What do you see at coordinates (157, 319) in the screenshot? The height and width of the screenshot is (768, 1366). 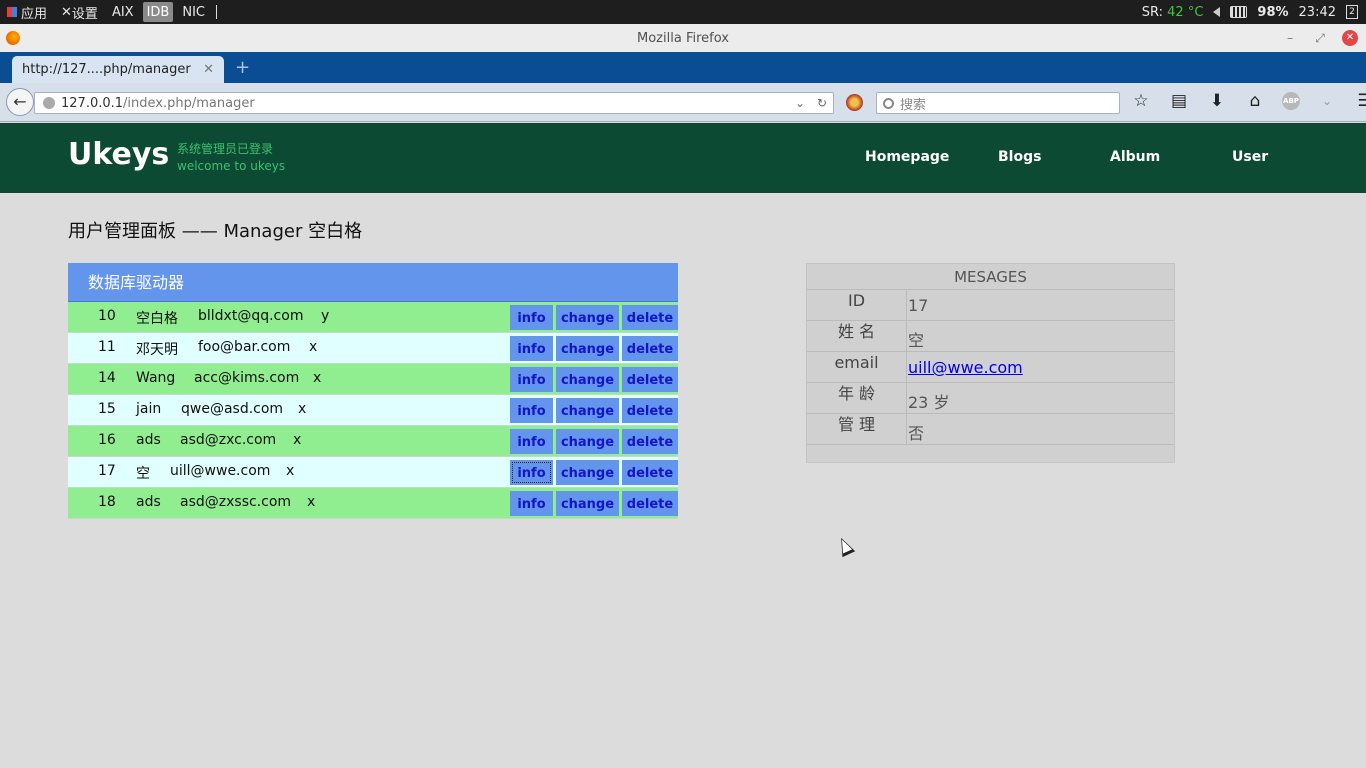 I see `user-name: 空白格` at bounding box center [157, 319].